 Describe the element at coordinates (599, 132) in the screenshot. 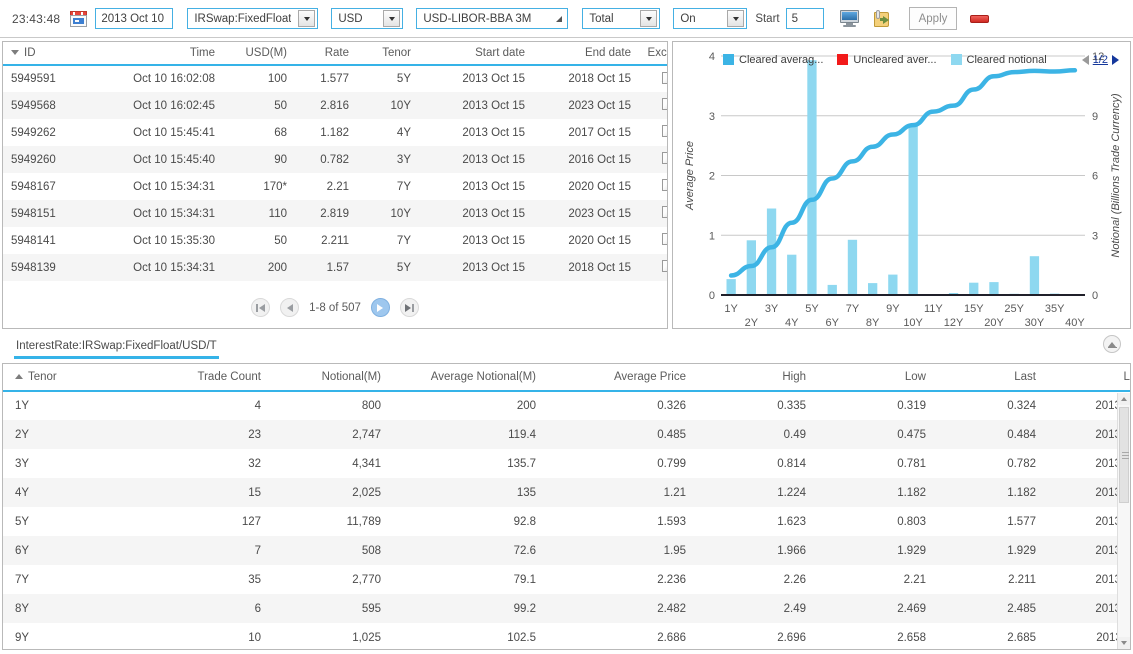

I see `trade-end-date: 2017 Oct 15` at that location.